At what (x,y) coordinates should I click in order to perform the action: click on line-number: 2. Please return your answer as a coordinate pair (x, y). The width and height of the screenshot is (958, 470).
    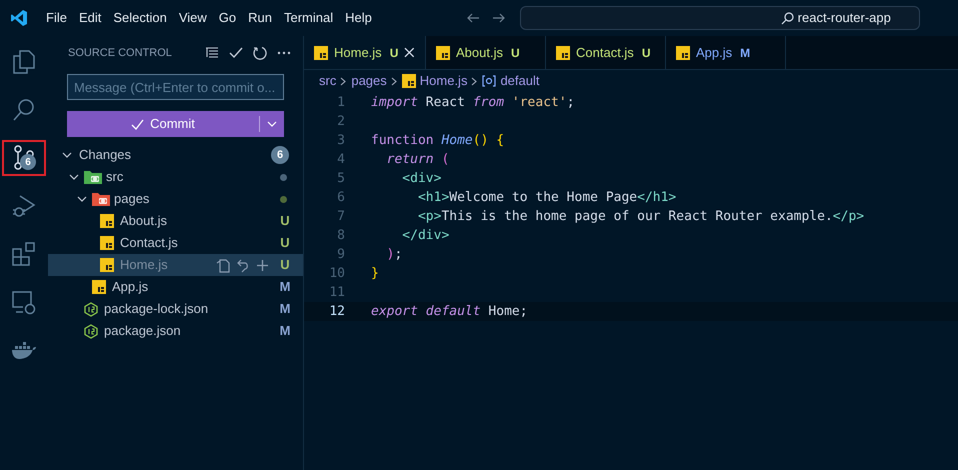
    Looking at the image, I should click on (340, 121).